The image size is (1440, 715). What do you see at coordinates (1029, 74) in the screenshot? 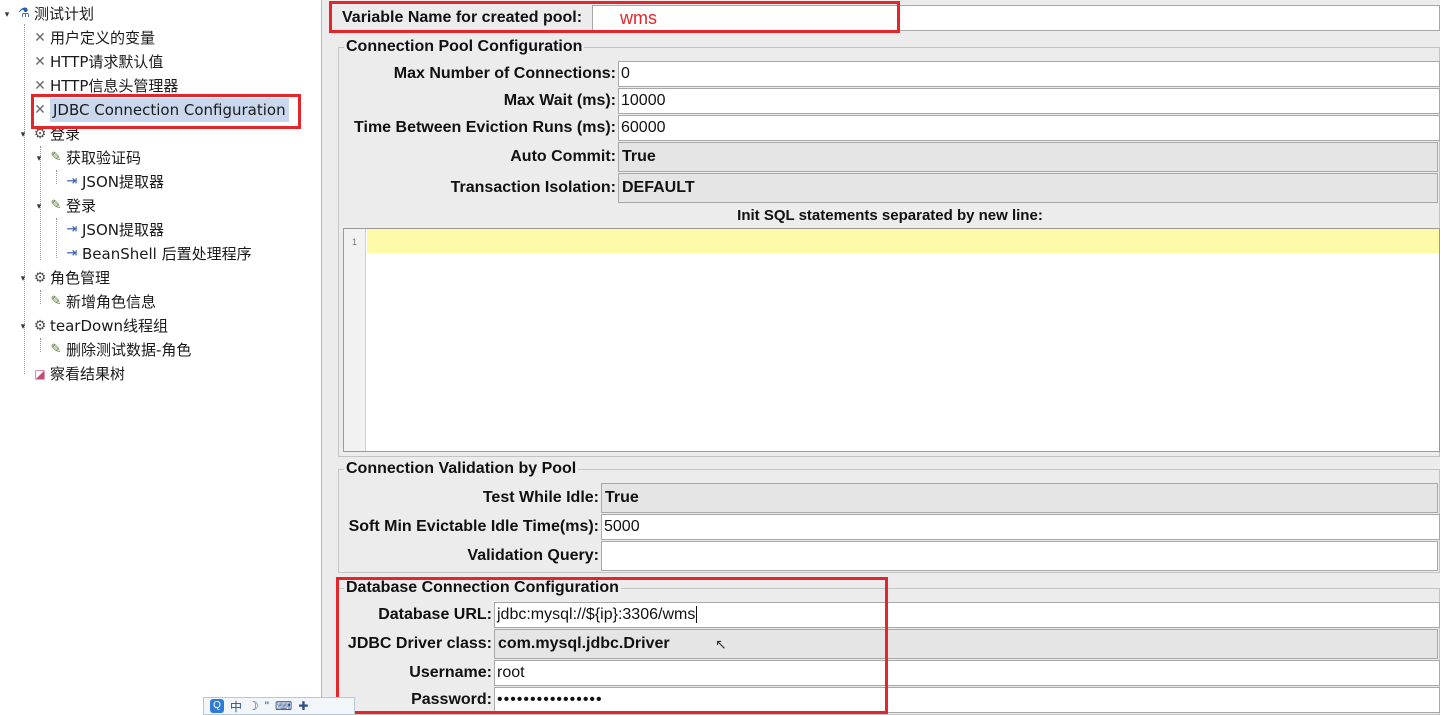
I see `max-connections-input: 0` at bounding box center [1029, 74].